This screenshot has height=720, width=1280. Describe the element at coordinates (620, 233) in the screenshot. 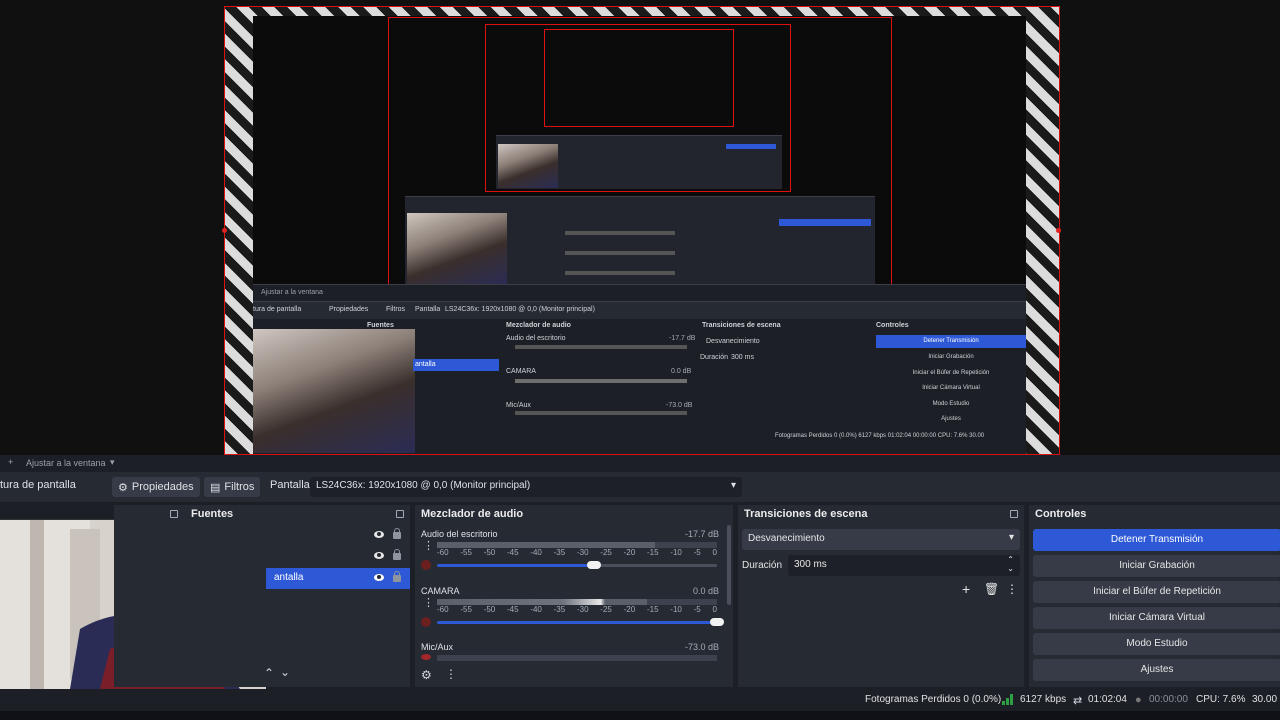

I see `nested-meter-2a` at that location.